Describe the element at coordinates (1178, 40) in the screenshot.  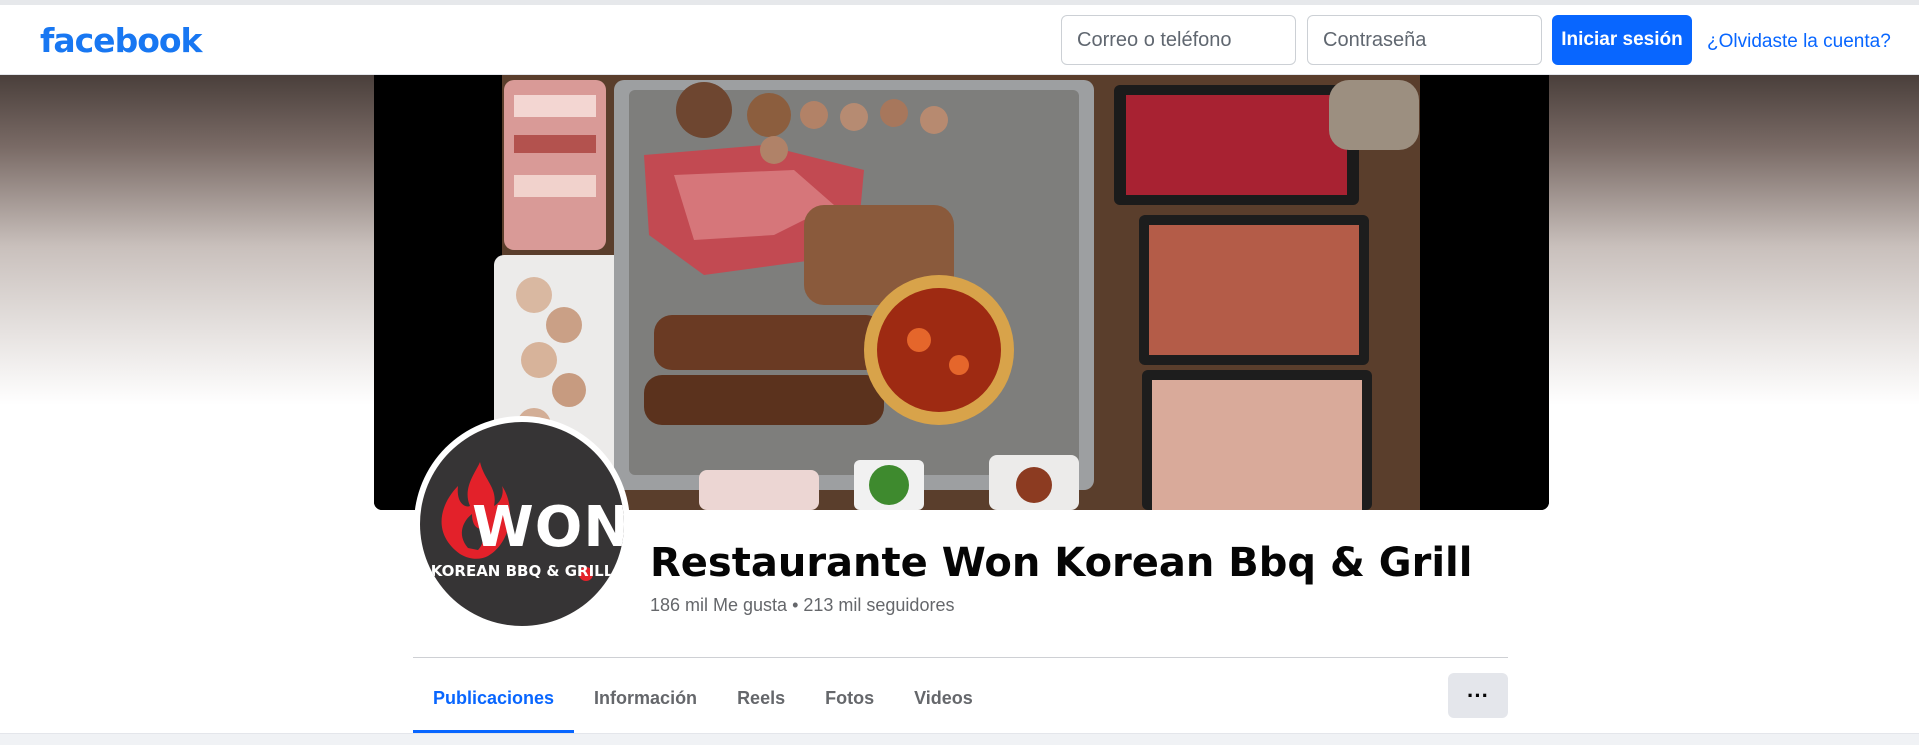
I see `email-field` at that location.